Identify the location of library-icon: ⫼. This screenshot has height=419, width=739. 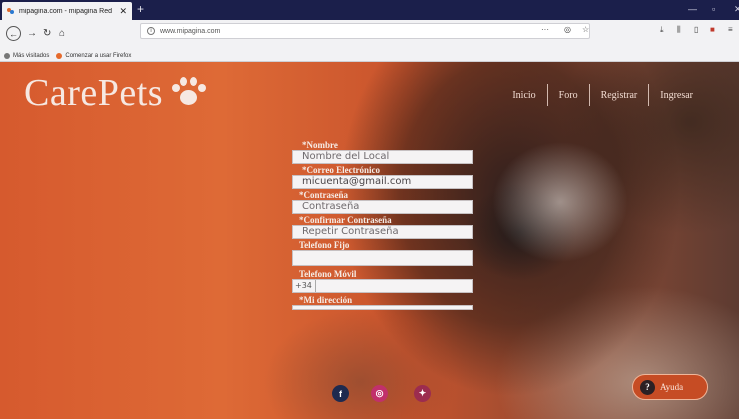
(679, 30).